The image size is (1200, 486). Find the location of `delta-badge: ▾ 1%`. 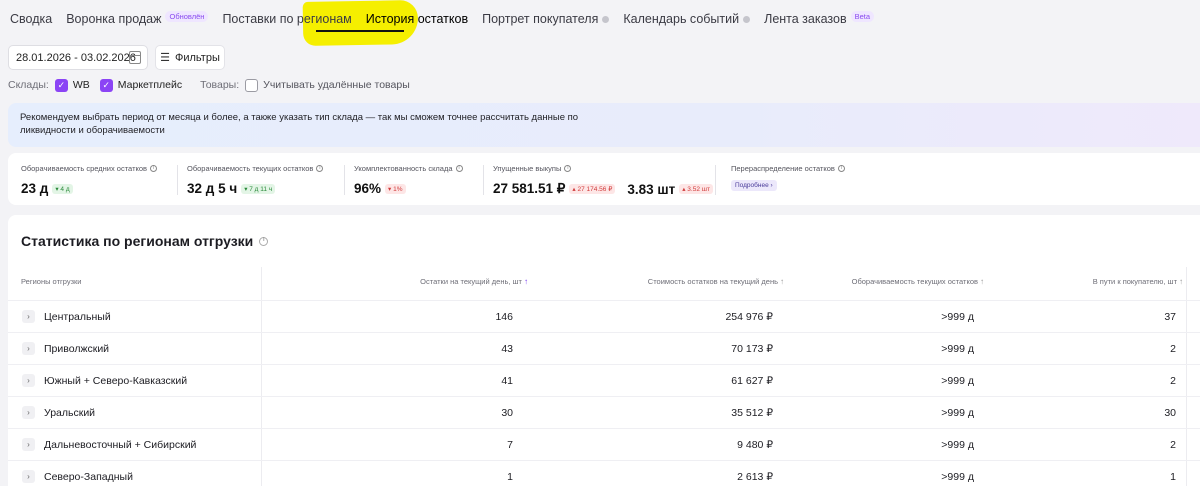

delta-badge: ▾ 1% is located at coordinates (395, 188).